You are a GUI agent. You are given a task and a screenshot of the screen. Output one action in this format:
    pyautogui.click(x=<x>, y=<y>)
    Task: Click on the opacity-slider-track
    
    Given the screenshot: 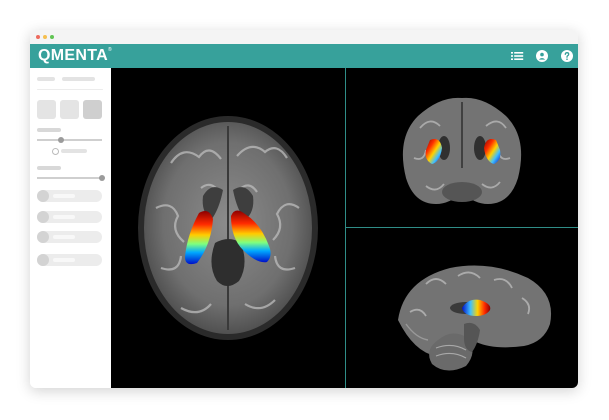 What is the action you would take?
    pyautogui.click(x=69, y=140)
    